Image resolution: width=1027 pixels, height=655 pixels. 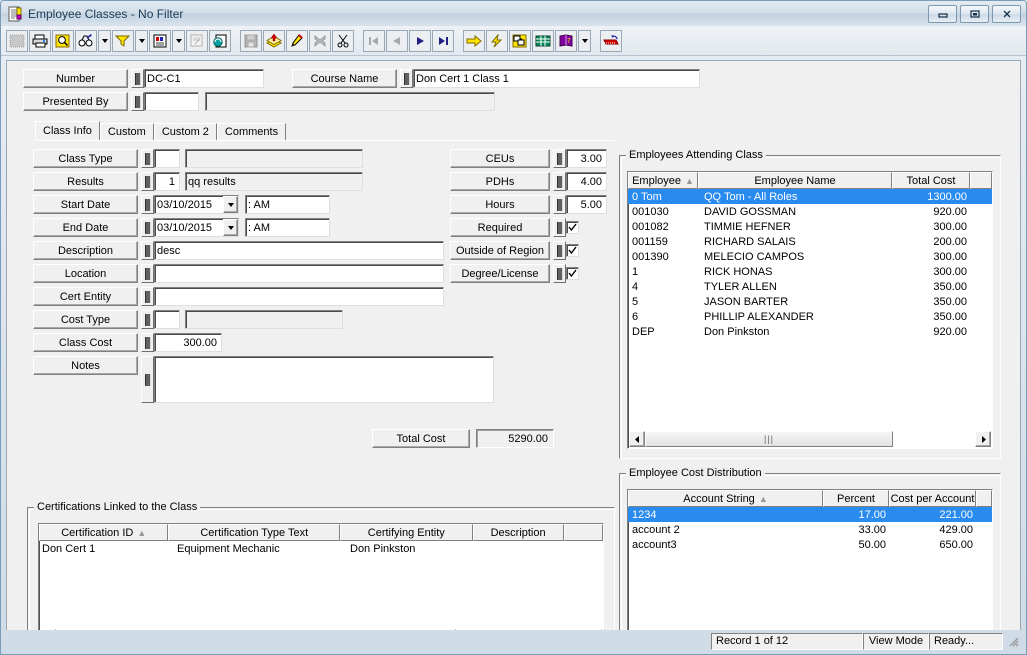 I want to click on table-row: 001030 DAVID GOSSMAN 920.00, so click(x=810, y=211).